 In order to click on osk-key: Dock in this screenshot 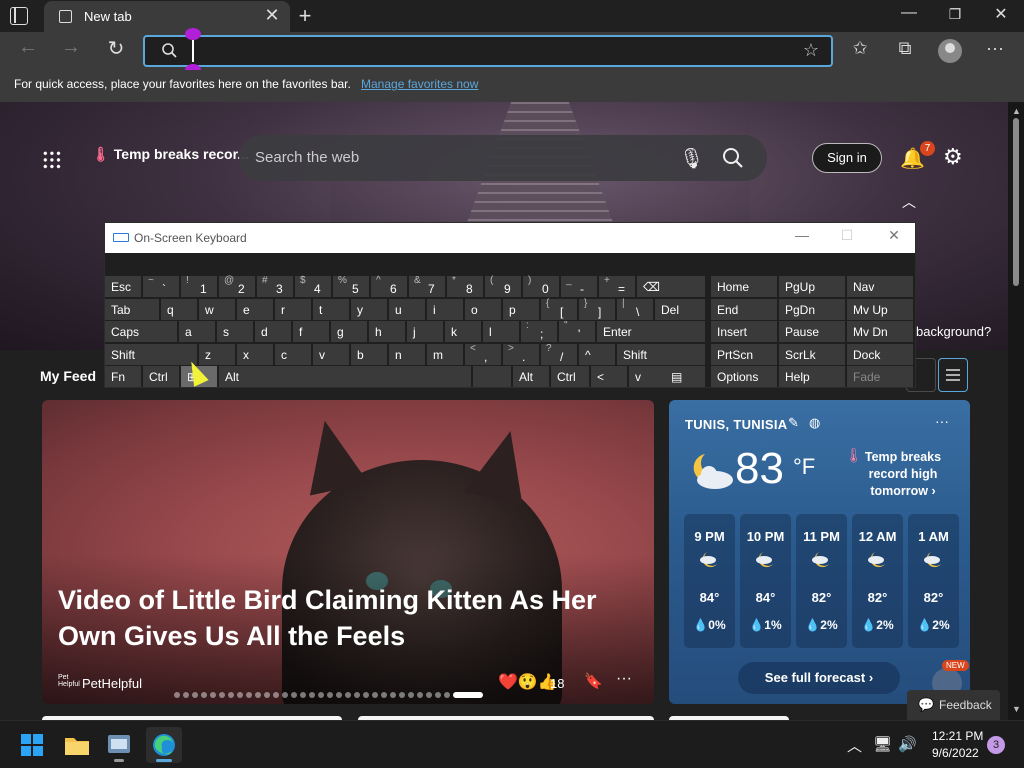, I will do `click(880, 354)`.